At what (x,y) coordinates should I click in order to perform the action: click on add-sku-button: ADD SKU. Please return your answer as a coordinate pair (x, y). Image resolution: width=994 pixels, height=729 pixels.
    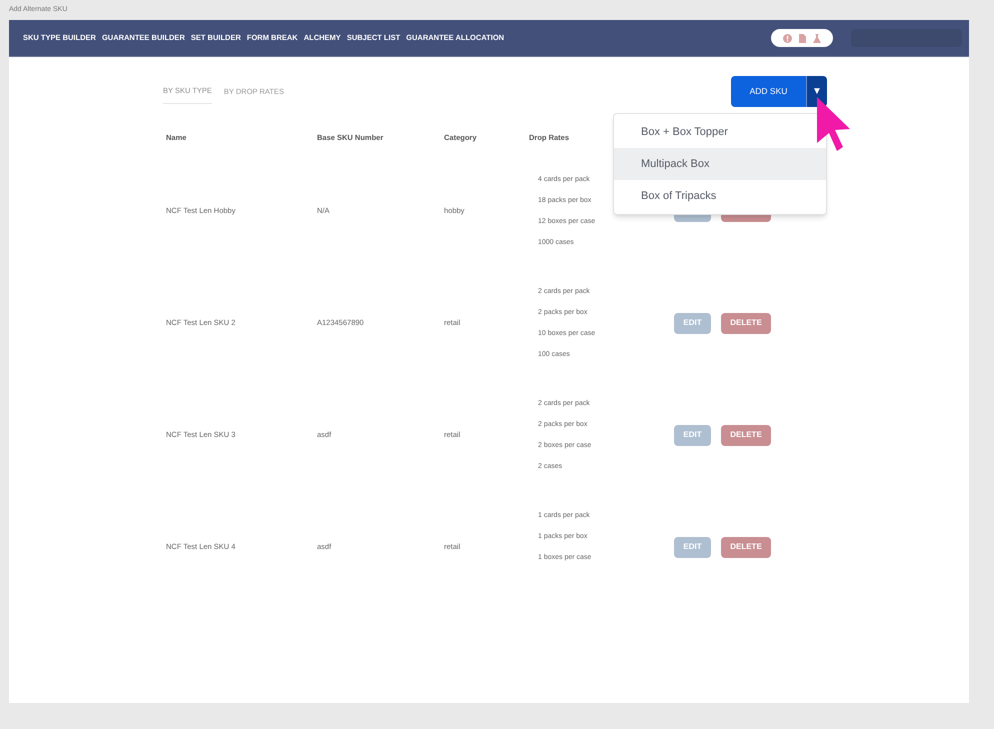
    Looking at the image, I should click on (768, 91).